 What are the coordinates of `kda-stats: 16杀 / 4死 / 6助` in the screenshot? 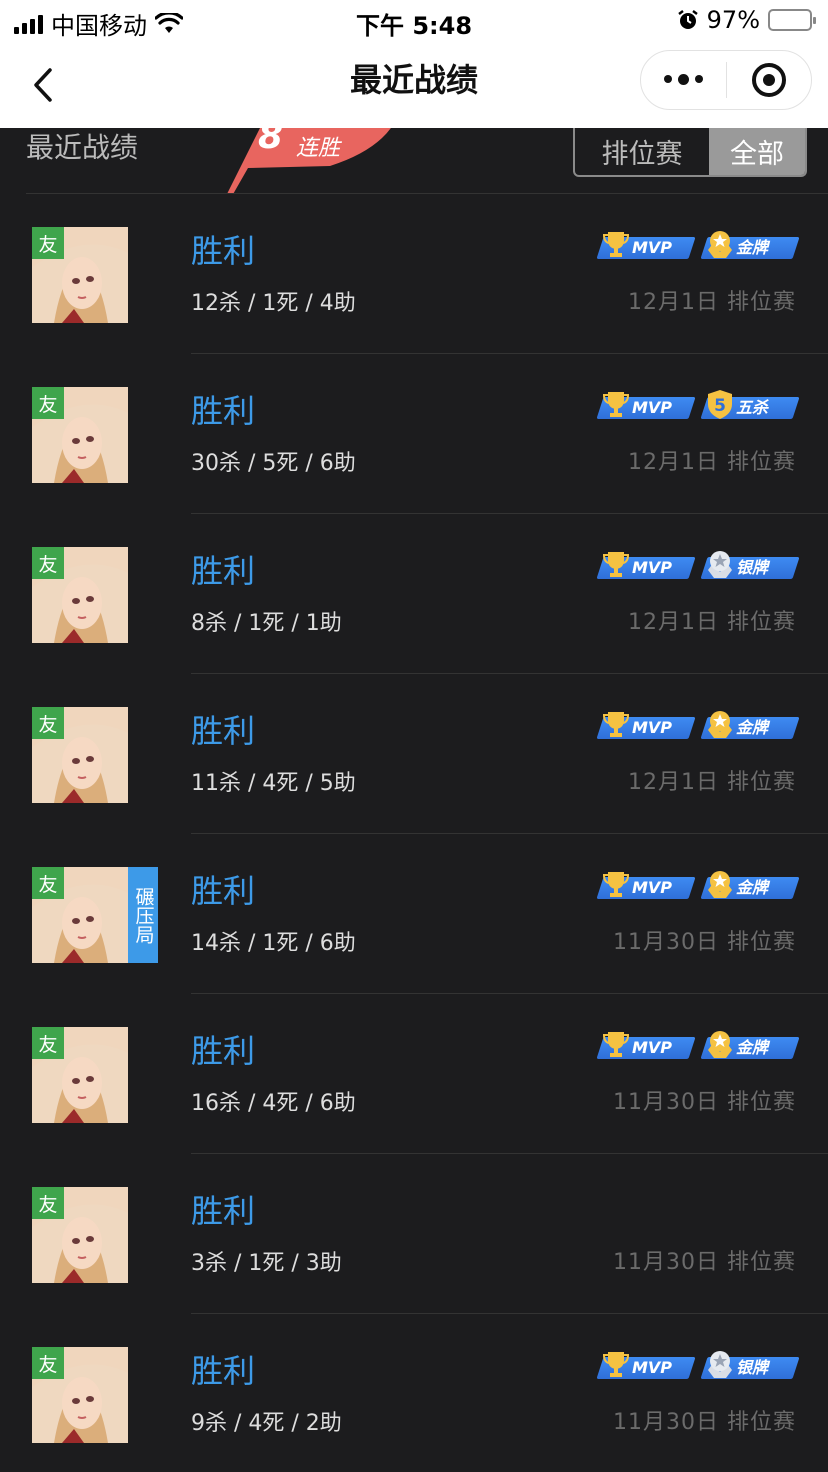 It's located at (273, 1103).